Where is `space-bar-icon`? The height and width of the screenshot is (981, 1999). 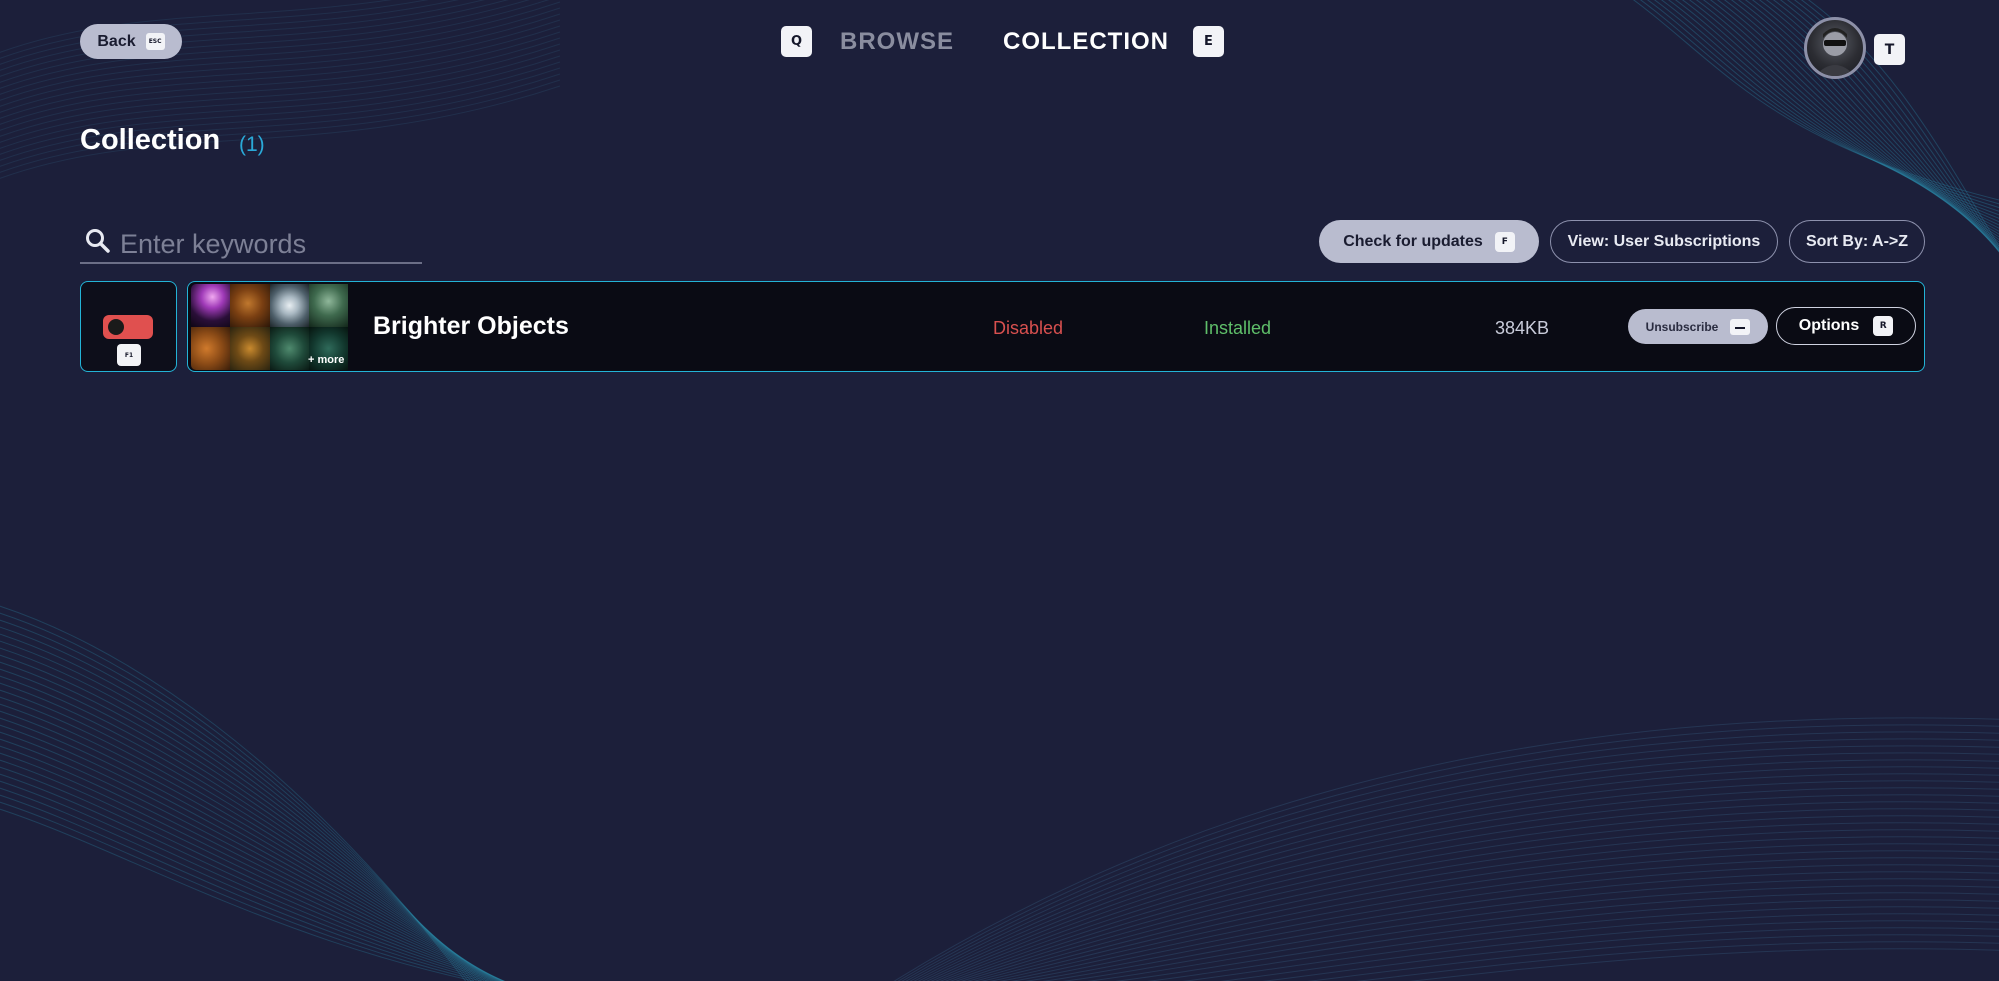 space-bar-icon is located at coordinates (1740, 327).